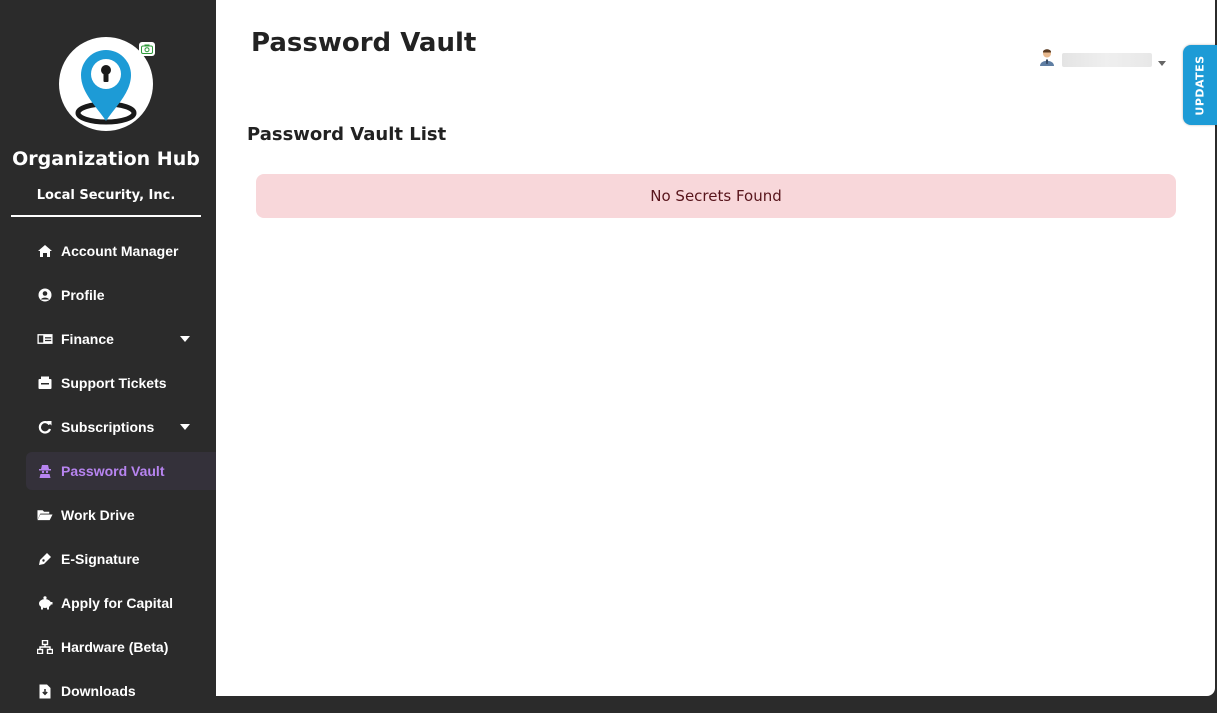 The image size is (1217, 713). Describe the element at coordinates (98, 515) in the screenshot. I see `sidebar-item-label: Work Drive` at that location.